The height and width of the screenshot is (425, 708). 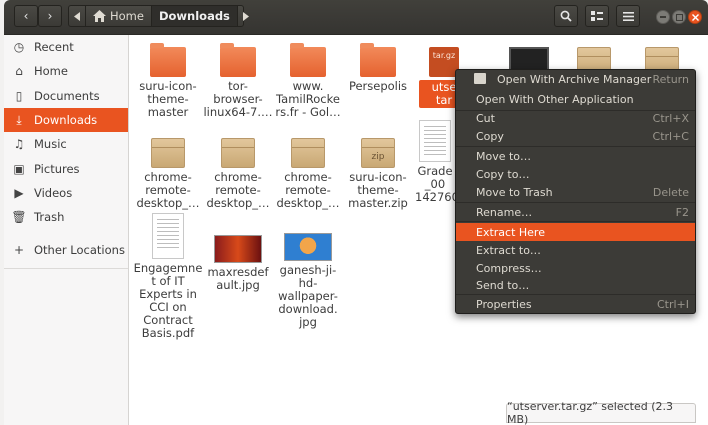 What do you see at coordinates (575, 232) in the screenshot?
I see `menu-item-extract-here: Extract Here` at bounding box center [575, 232].